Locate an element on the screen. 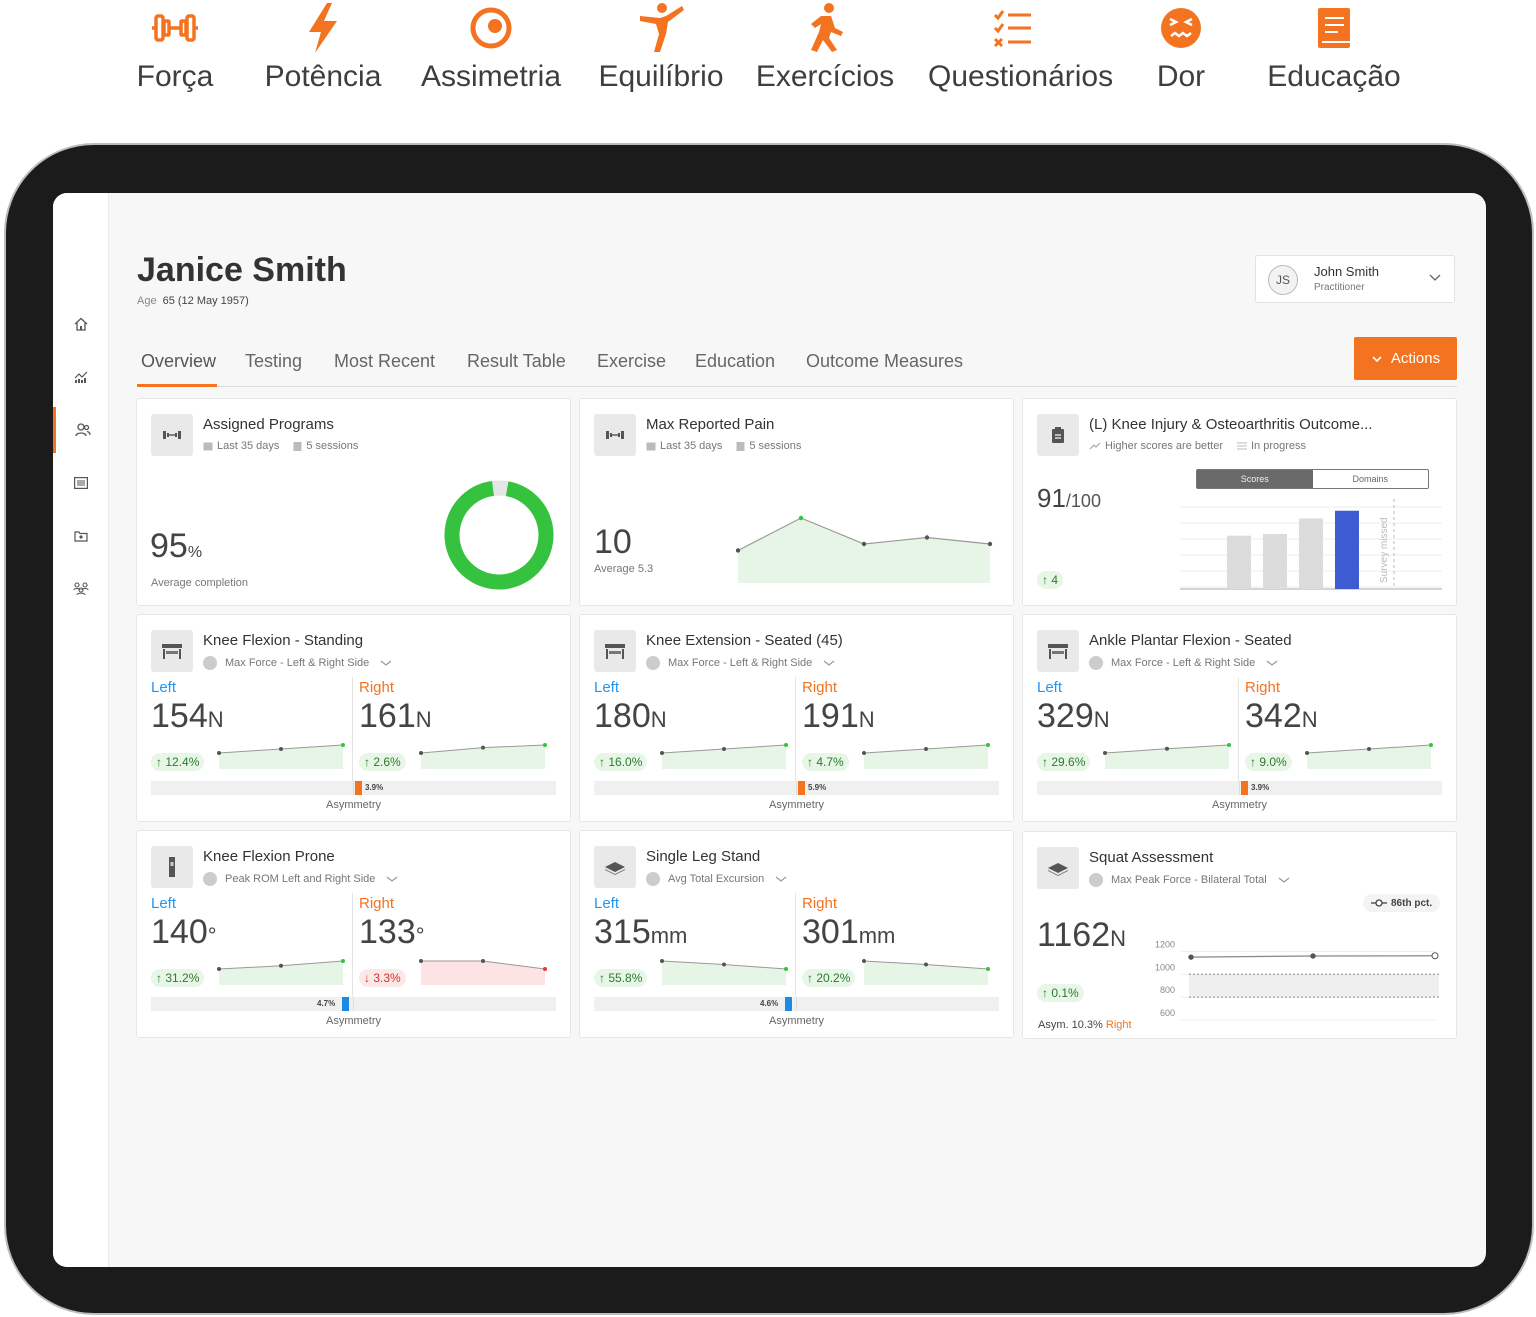  left-value: 140° is located at coordinates (184, 932).